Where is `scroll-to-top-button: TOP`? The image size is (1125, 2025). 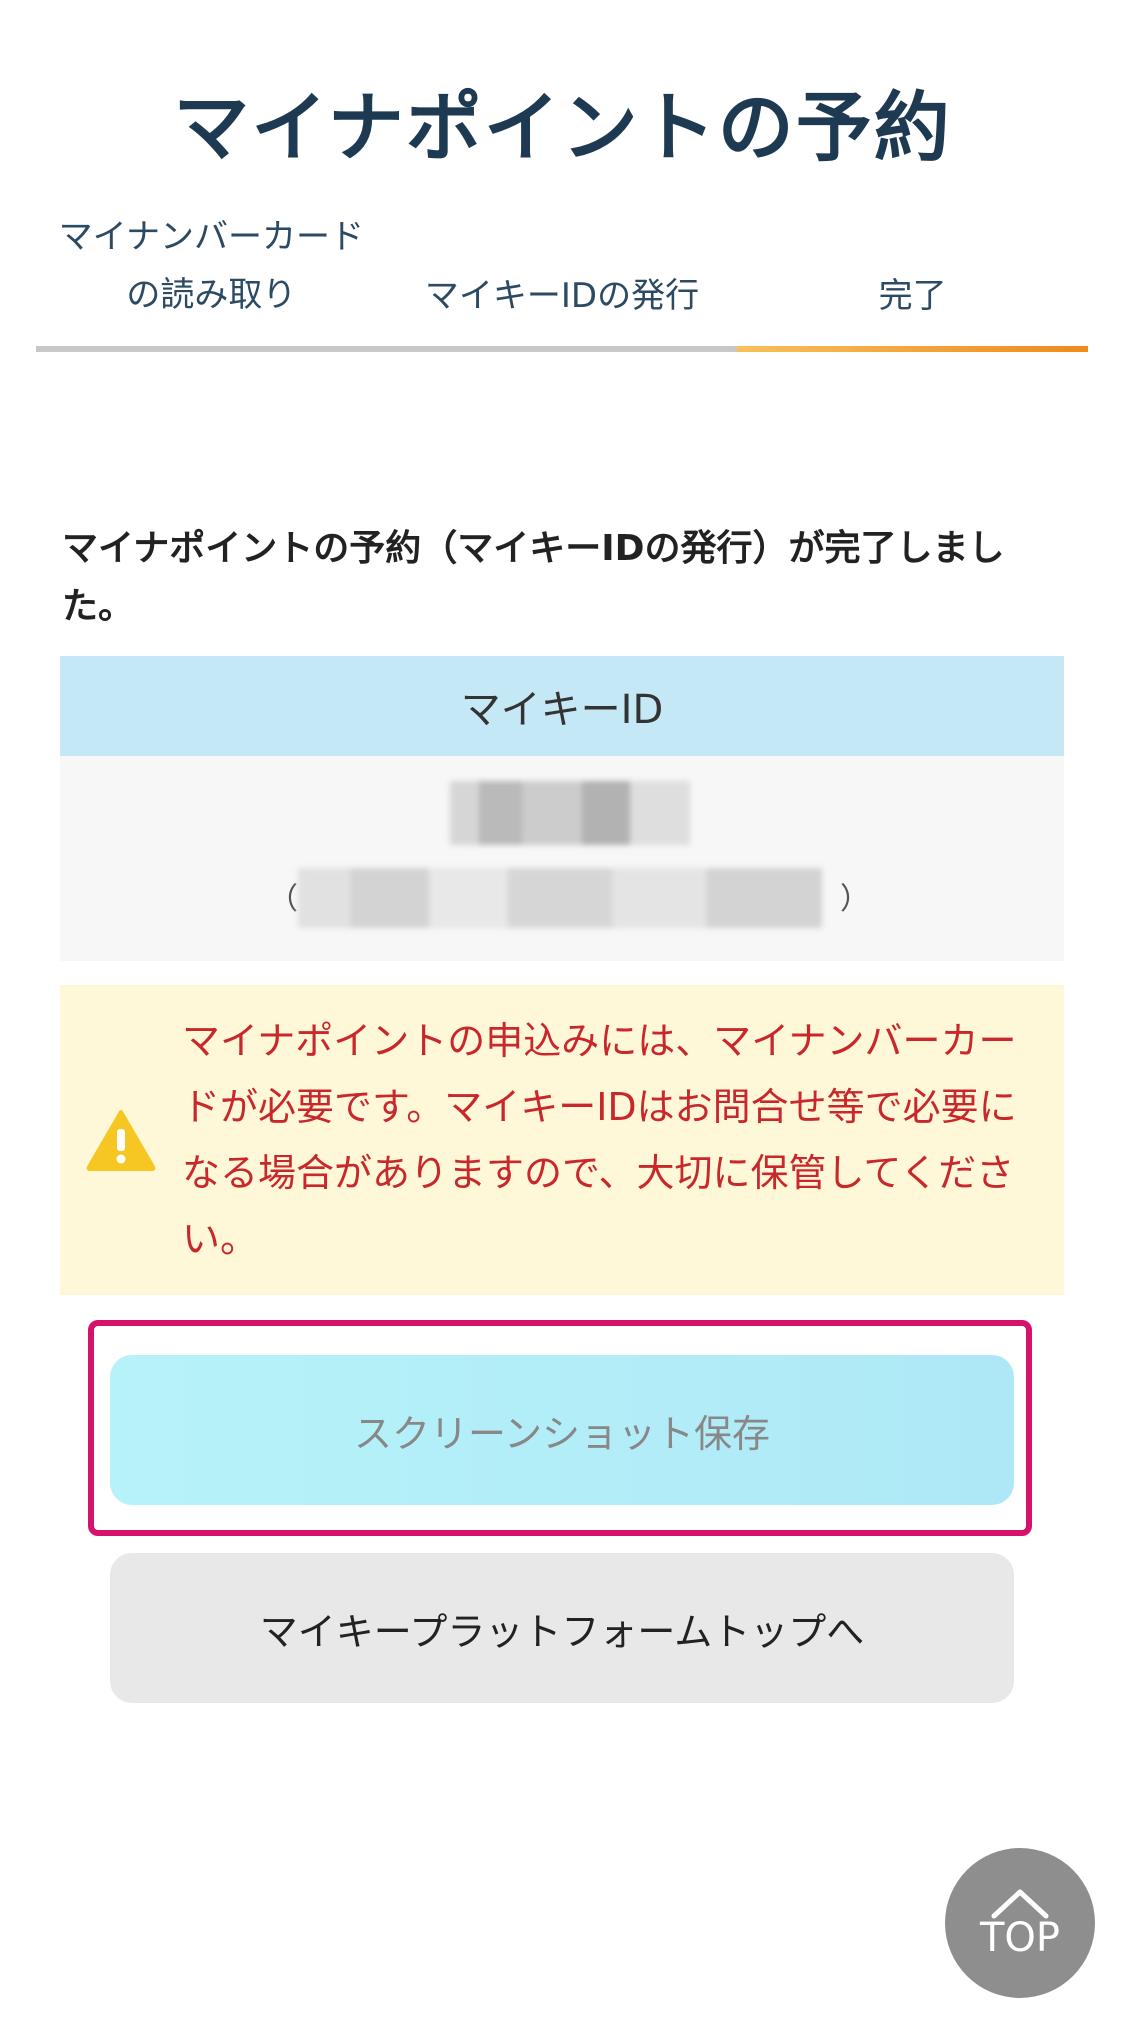 scroll-to-top-button: TOP is located at coordinates (1020, 1923).